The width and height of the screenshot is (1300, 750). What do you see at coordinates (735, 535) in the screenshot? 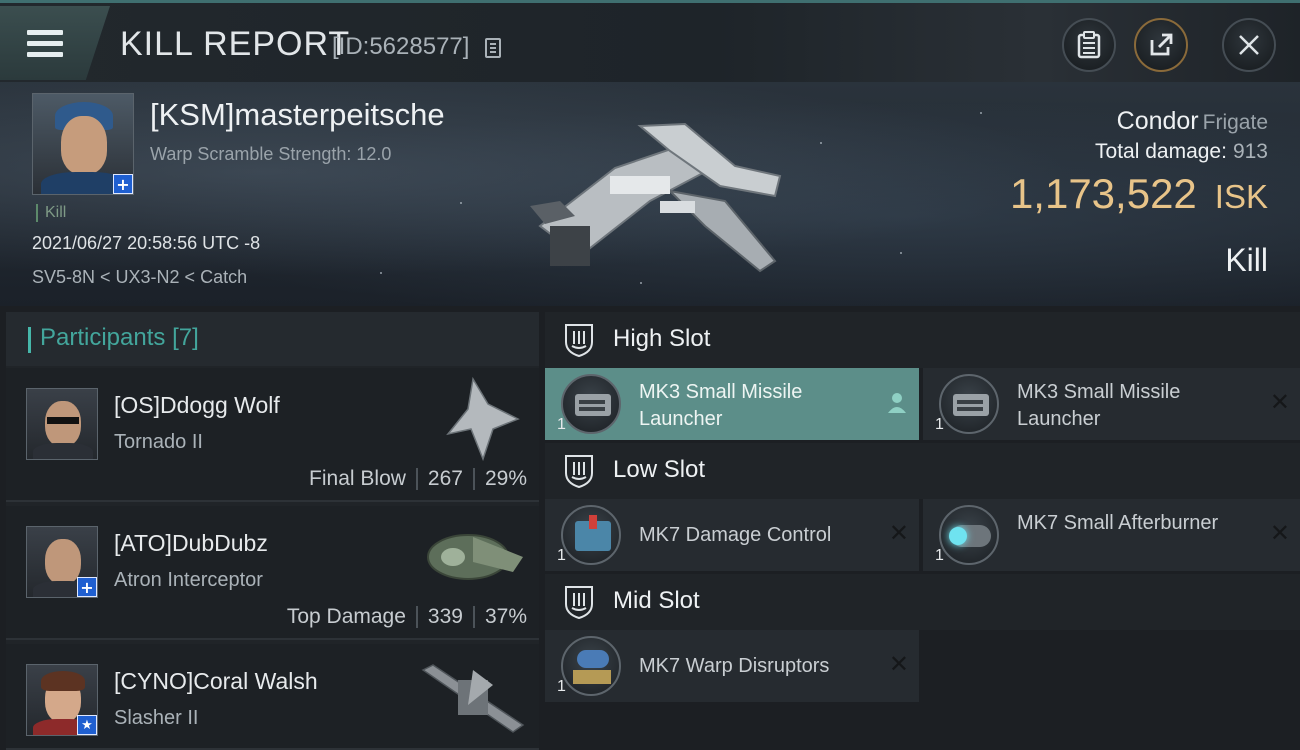
I see `module-name: MK7 Damage Control` at bounding box center [735, 535].